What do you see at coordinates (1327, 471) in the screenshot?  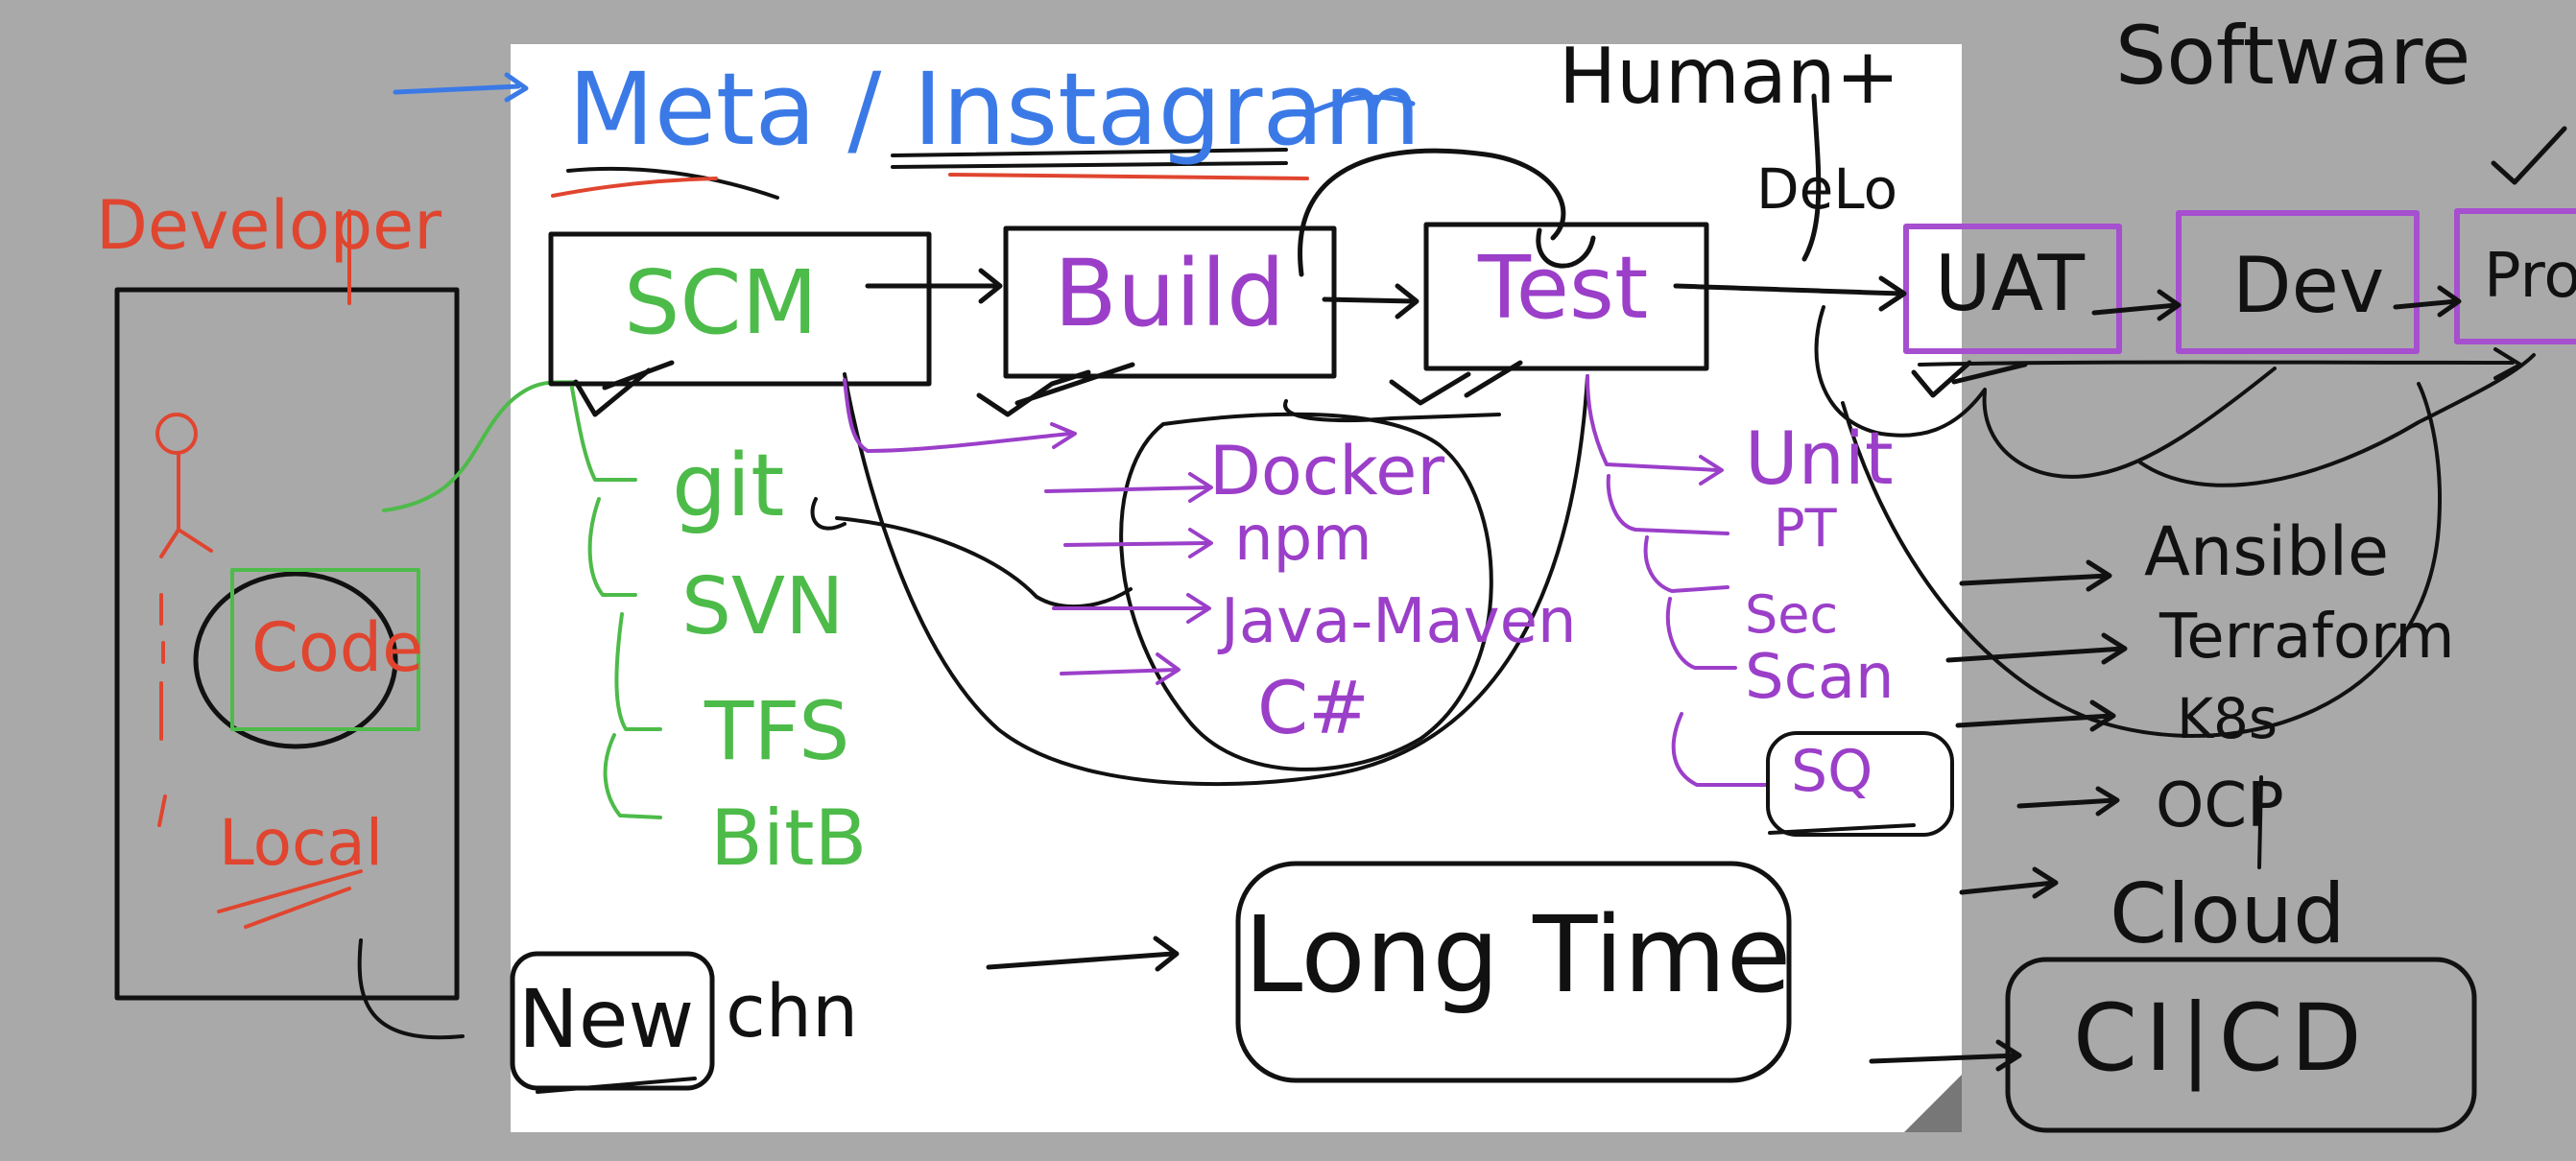 I see `build-tool-docker: Docker` at bounding box center [1327, 471].